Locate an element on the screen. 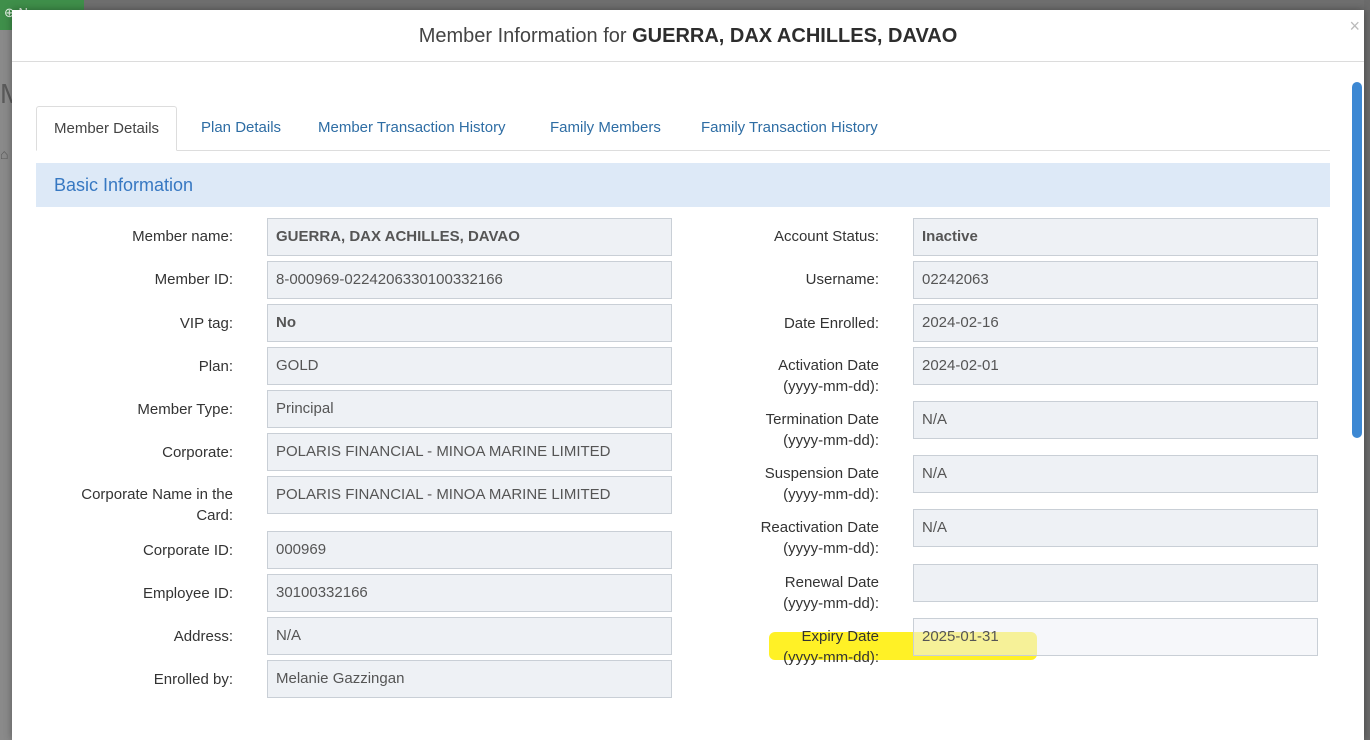 The width and height of the screenshot is (1370, 740). field-suspension-date: N/A is located at coordinates (1115, 474).